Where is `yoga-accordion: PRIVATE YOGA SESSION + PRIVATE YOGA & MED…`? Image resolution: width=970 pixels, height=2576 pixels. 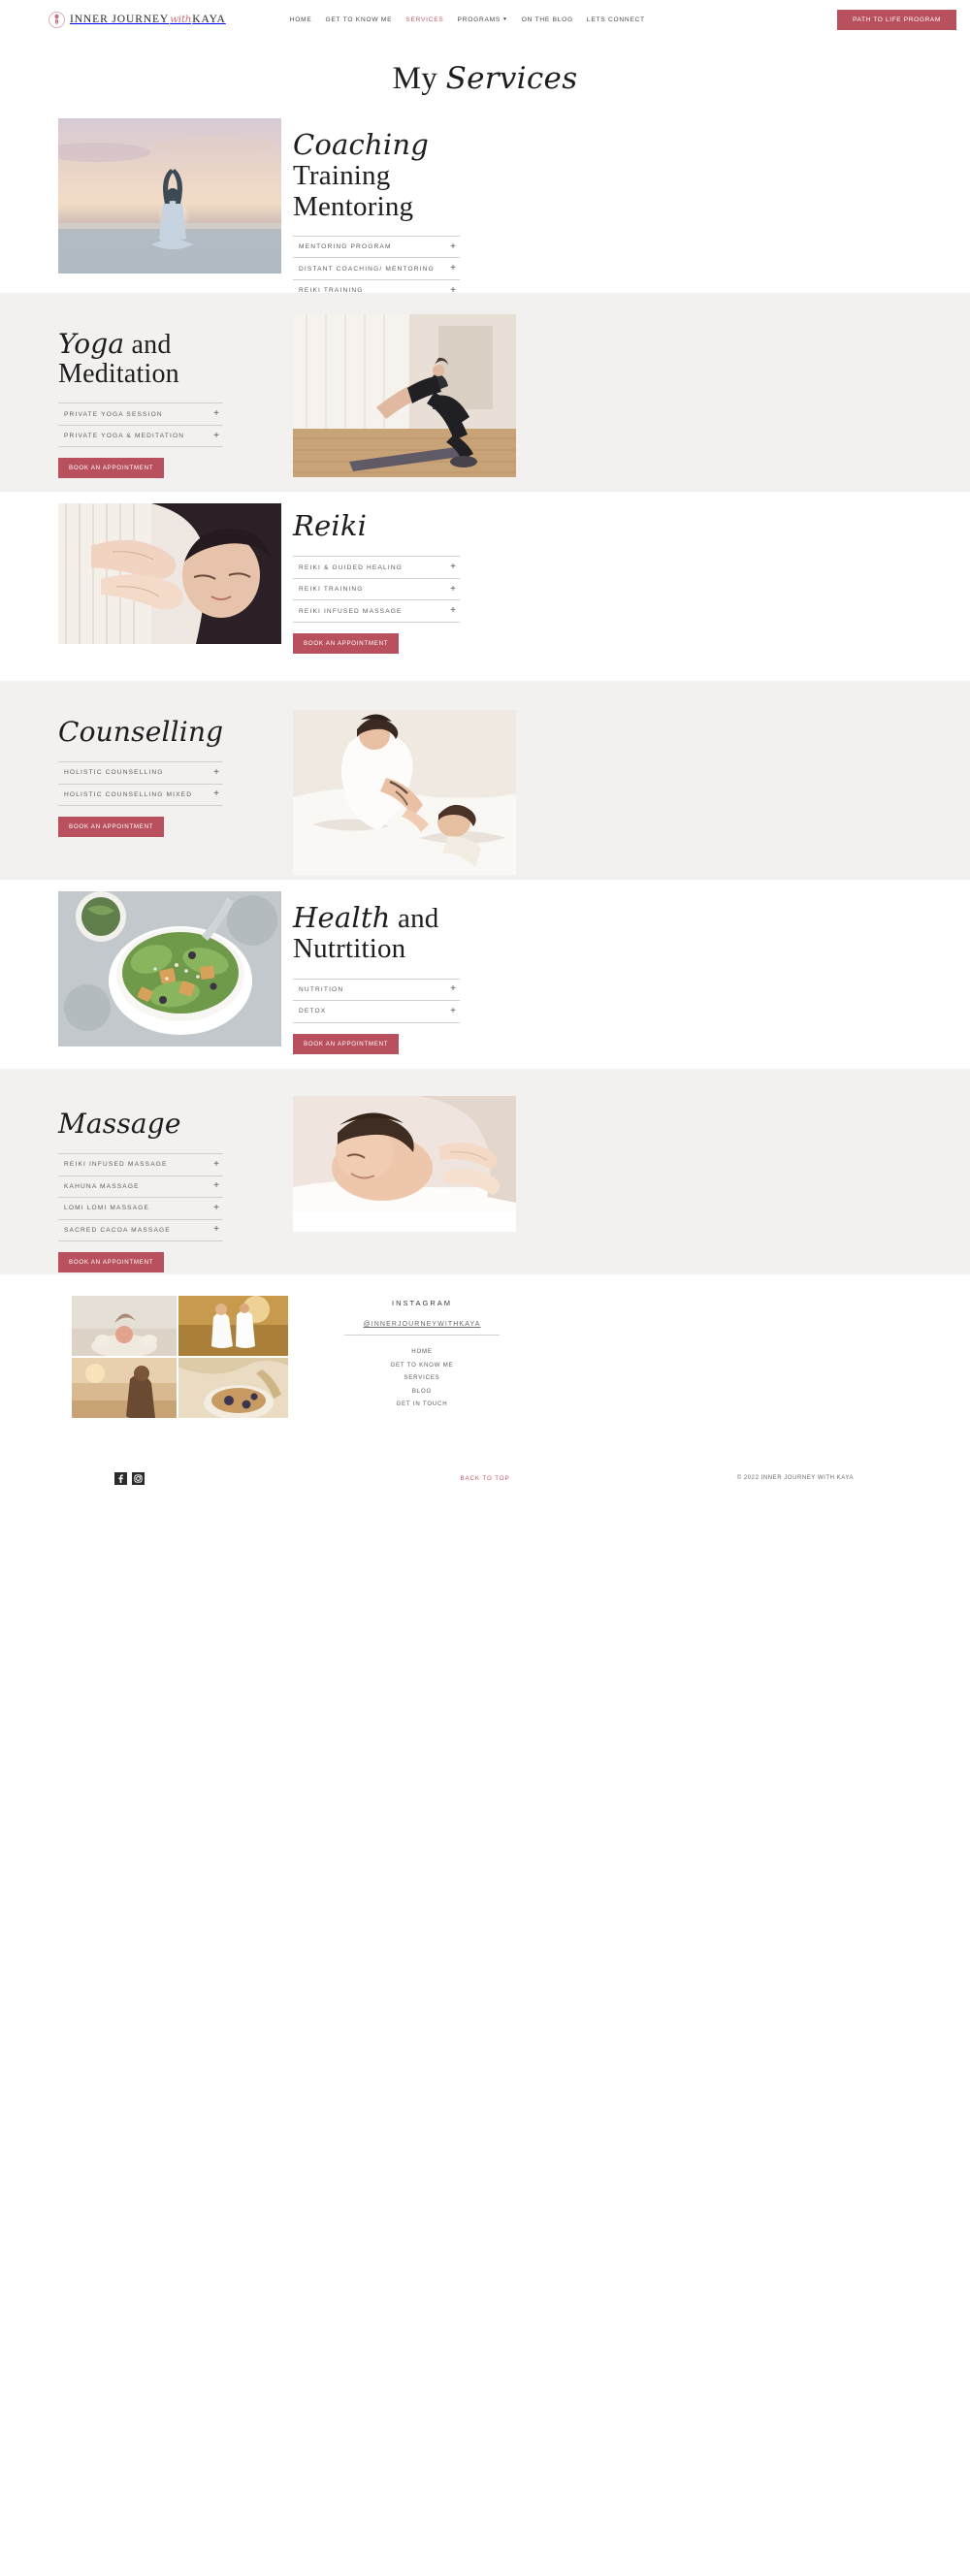
yoga-accordion: PRIVATE YOGA SESSION + PRIVATE YOGA & MED… is located at coordinates (140, 425).